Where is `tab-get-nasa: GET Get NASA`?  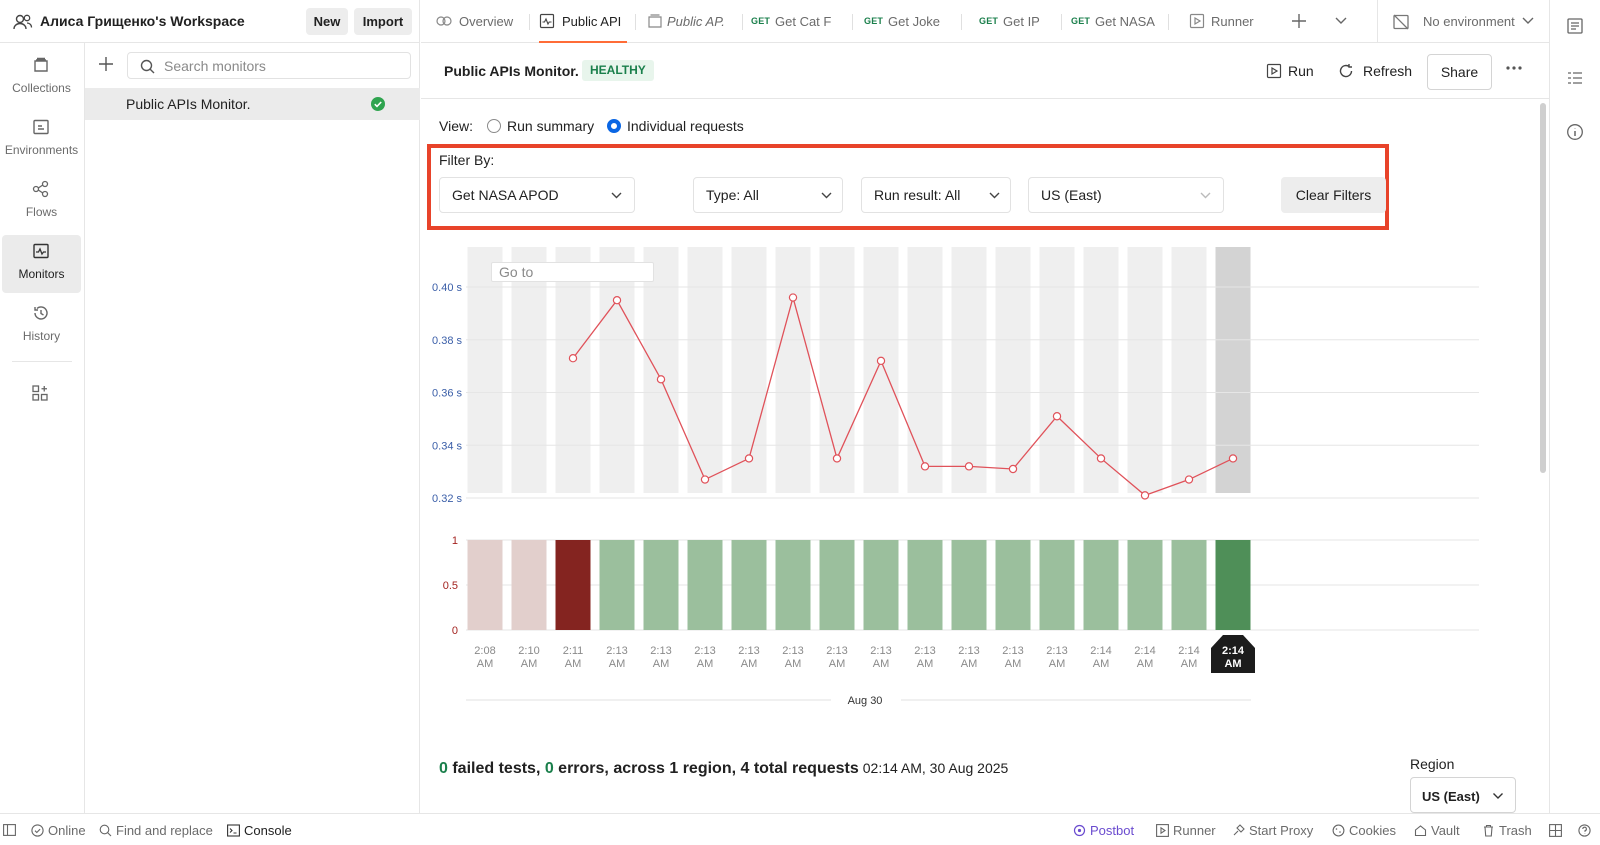
tab-get-nasa: GET Get NASA is located at coordinates (1115, 21).